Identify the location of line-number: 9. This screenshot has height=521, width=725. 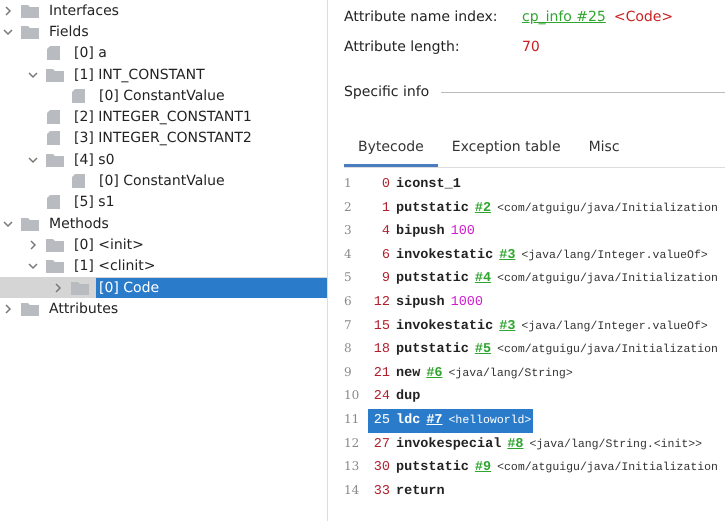
(348, 372).